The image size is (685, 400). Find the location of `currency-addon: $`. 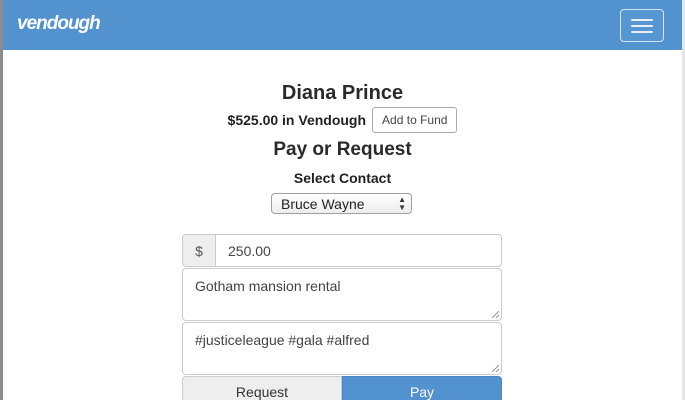

currency-addon: $ is located at coordinates (199, 250).